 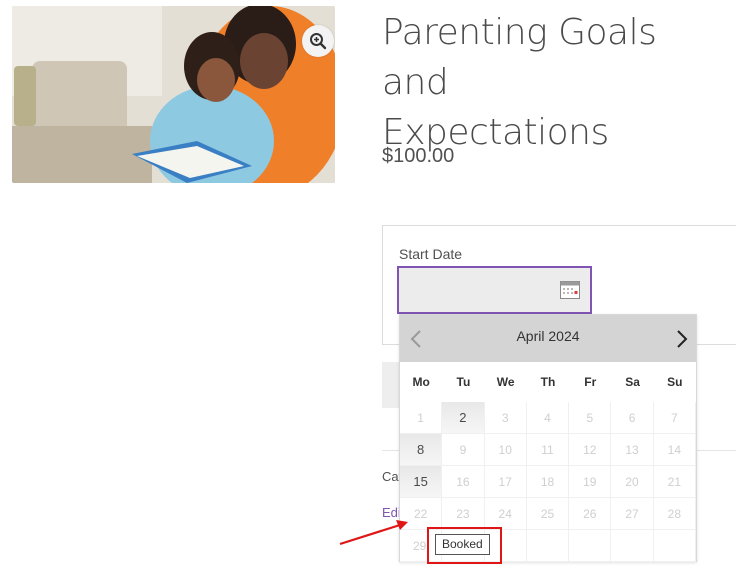 I want to click on day-cell: 10, so click(x=505, y=450).